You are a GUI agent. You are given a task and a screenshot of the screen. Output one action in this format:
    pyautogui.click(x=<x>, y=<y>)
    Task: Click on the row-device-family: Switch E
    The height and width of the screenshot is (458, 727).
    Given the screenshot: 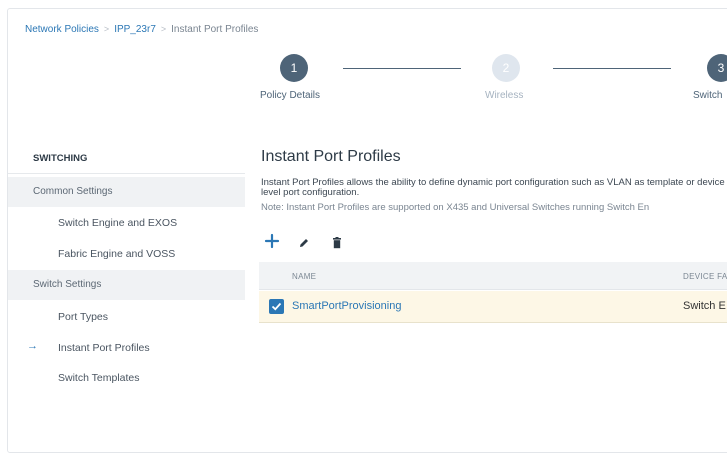 What is the action you would take?
    pyautogui.click(x=704, y=306)
    